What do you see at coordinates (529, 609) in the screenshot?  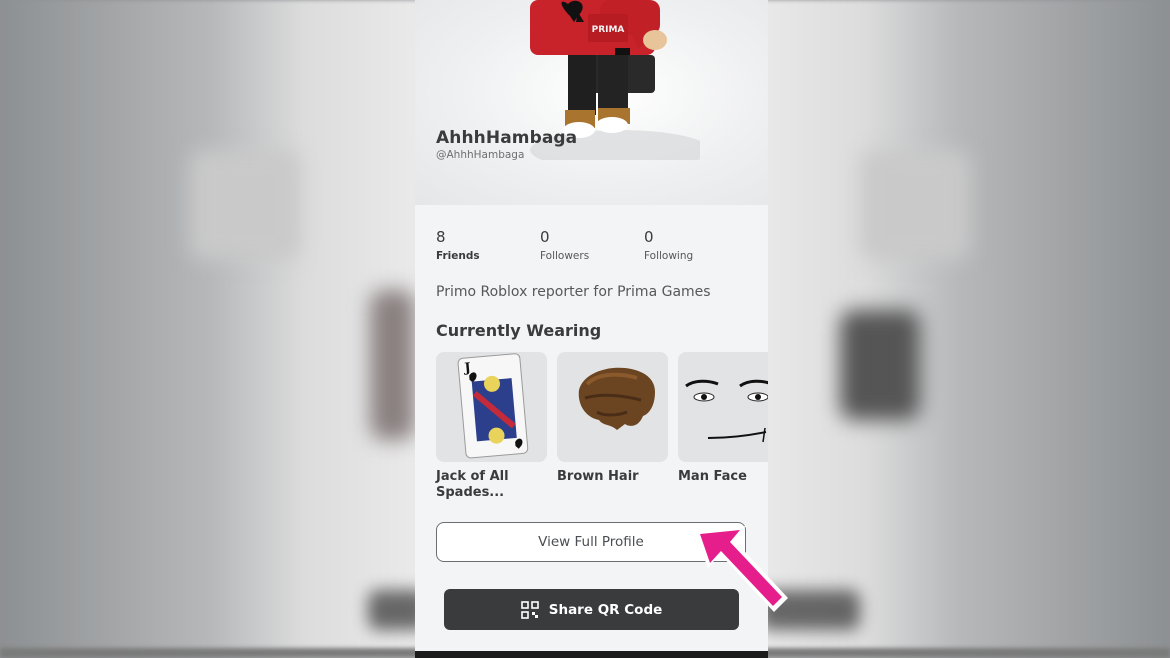 I see `qr-code-icon` at bounding box center [529, 609].